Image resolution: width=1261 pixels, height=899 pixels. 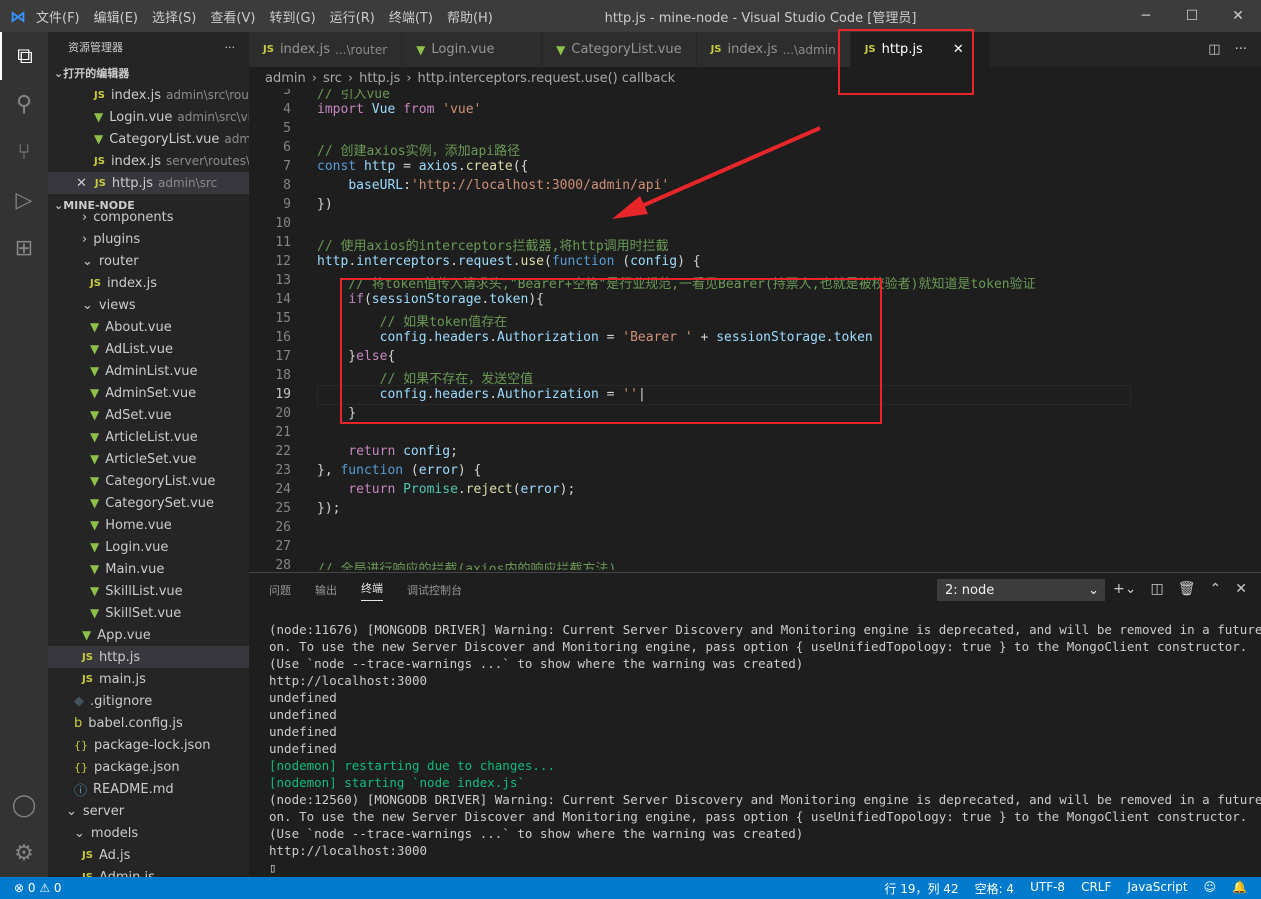 I want to click on annotation-arrow, so click(x=716, y=172).